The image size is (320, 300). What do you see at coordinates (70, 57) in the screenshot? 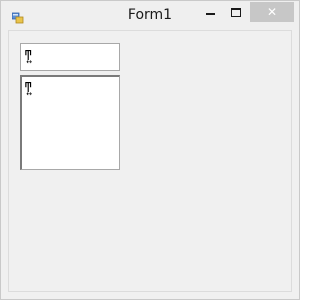
I see `single-line-textbox: ͳ͍` at bounding box center [70, 57].